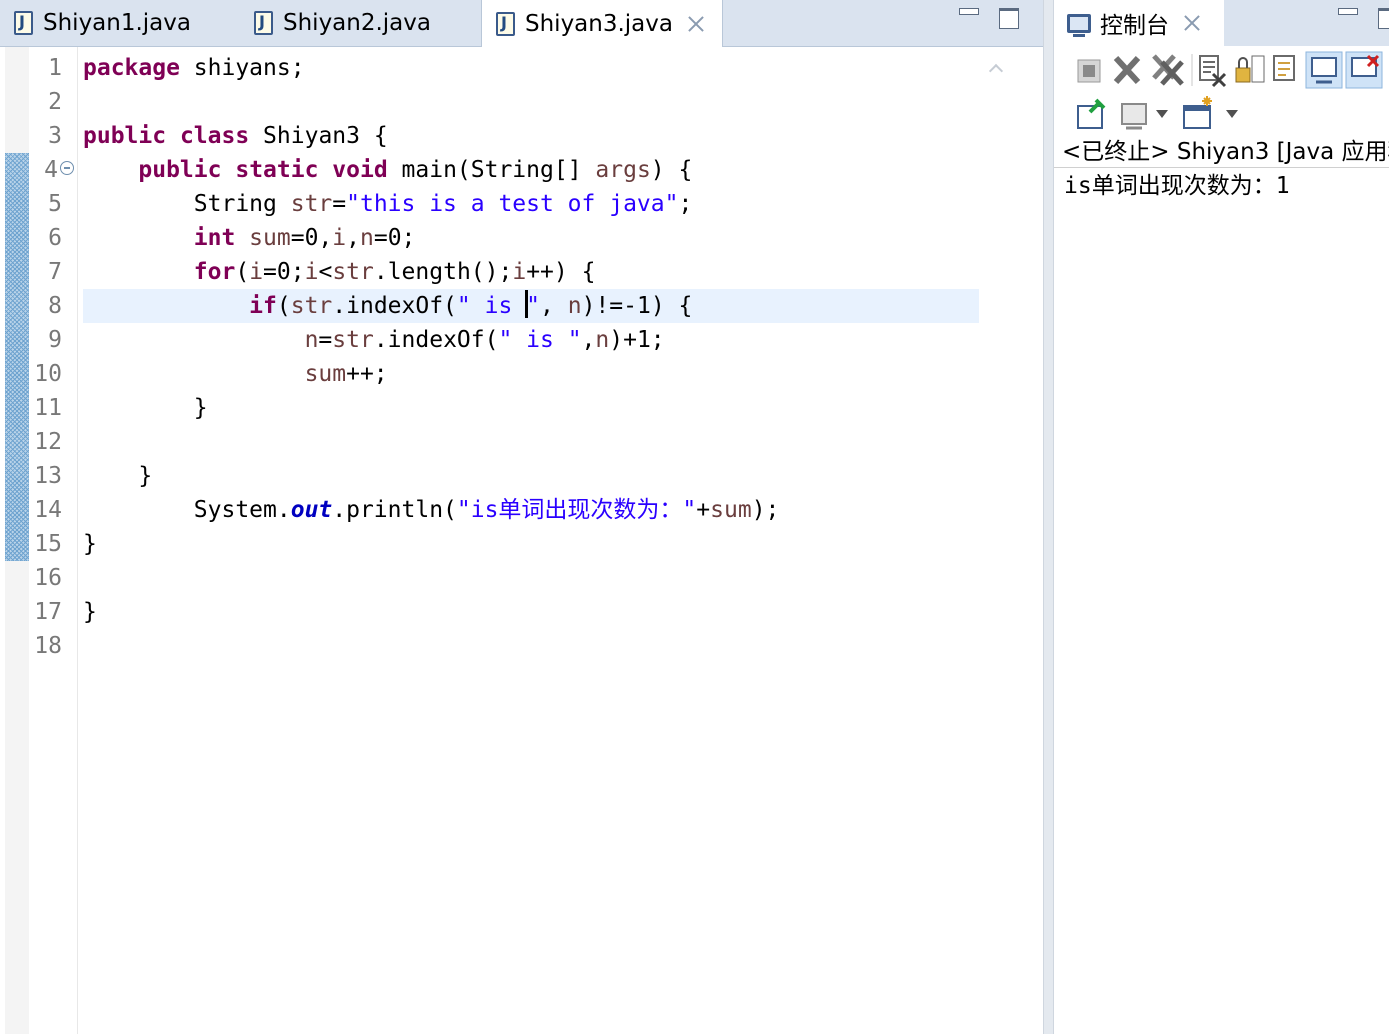 This screenshot has height=1034, width=1389. I want to click on code-line-5: String str="this is a test of java";, so click(388, 204).